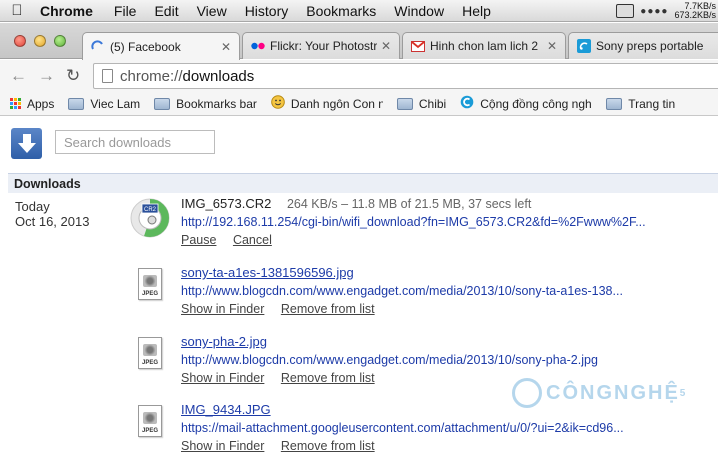 This screenshot has height=468, width=718. What do you see at coordinates (150, 219) in the screenshot?
I see `progress-ring-icon: CR2` at bounding box center [150, 219].